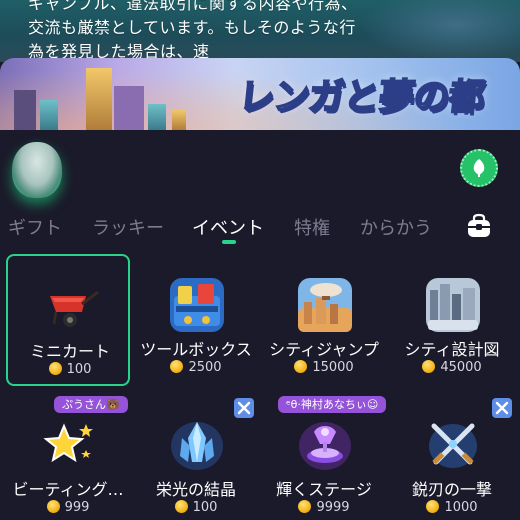 Image resolution: width=520 pixels, height=520 pixels. Describe the element at coordinates (71, 307) in the screenshot. I see `wheelbarrow-icon` at that location.